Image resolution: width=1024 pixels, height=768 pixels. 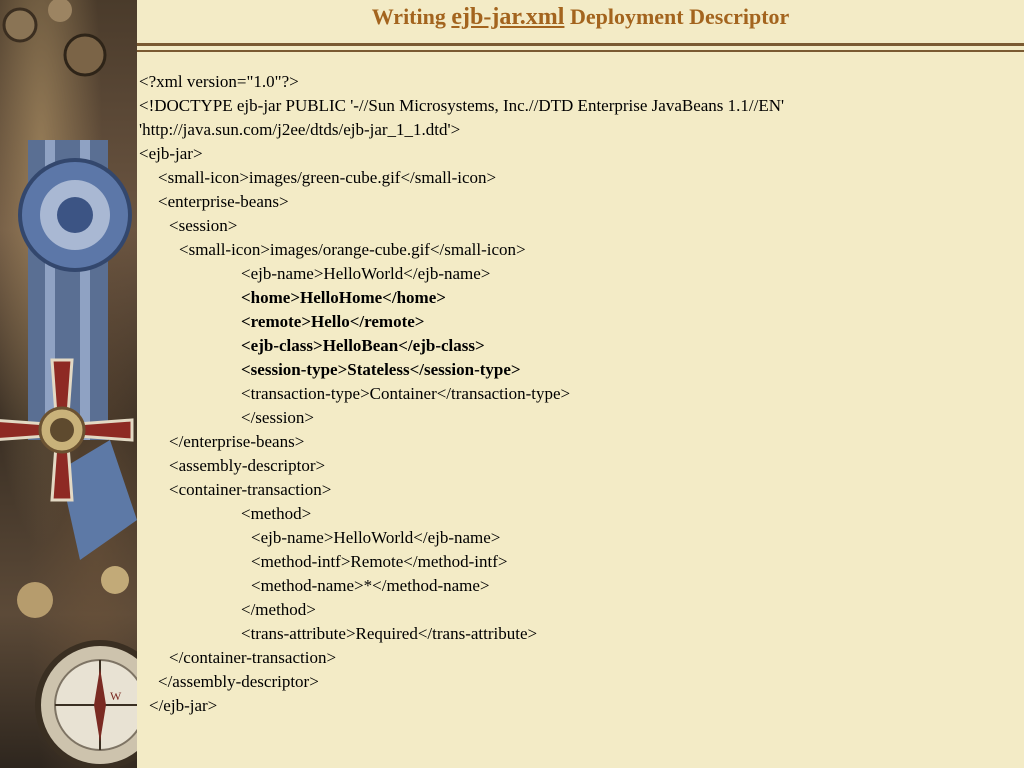 What do you see at coordinates (370, 585) in the screenshot?
I see `code-line: <method-name>*</method-name>` at bounding box center [370, 585].